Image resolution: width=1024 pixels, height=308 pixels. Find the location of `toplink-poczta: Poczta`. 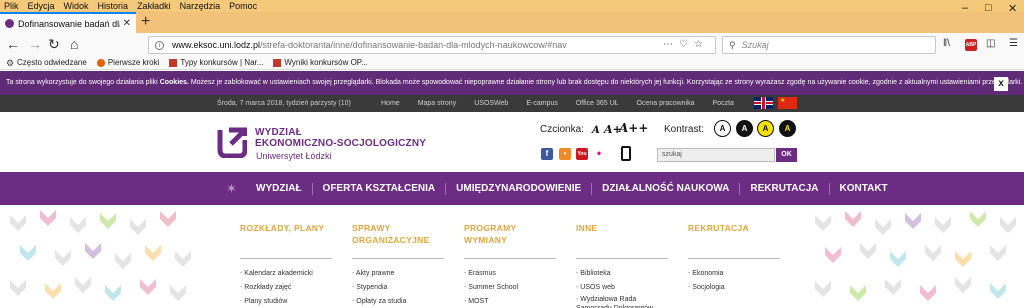

toplink-poczta: Poczta is located at coordinates (723, 103).